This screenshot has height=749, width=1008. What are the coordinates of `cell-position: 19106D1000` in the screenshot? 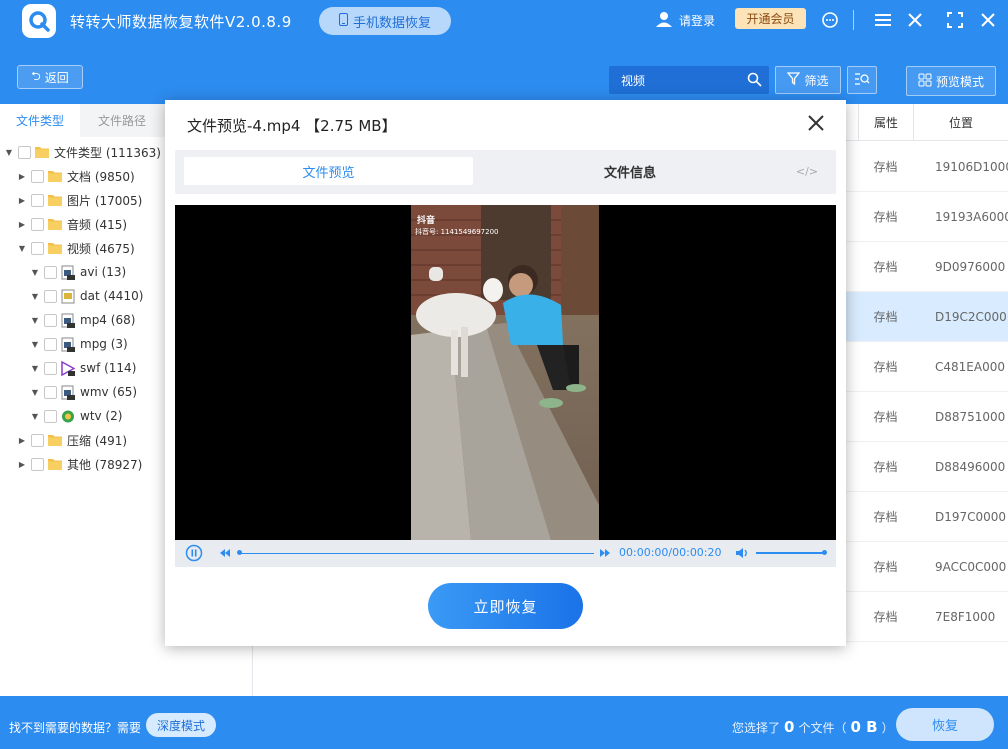 It's located at (971, 166).